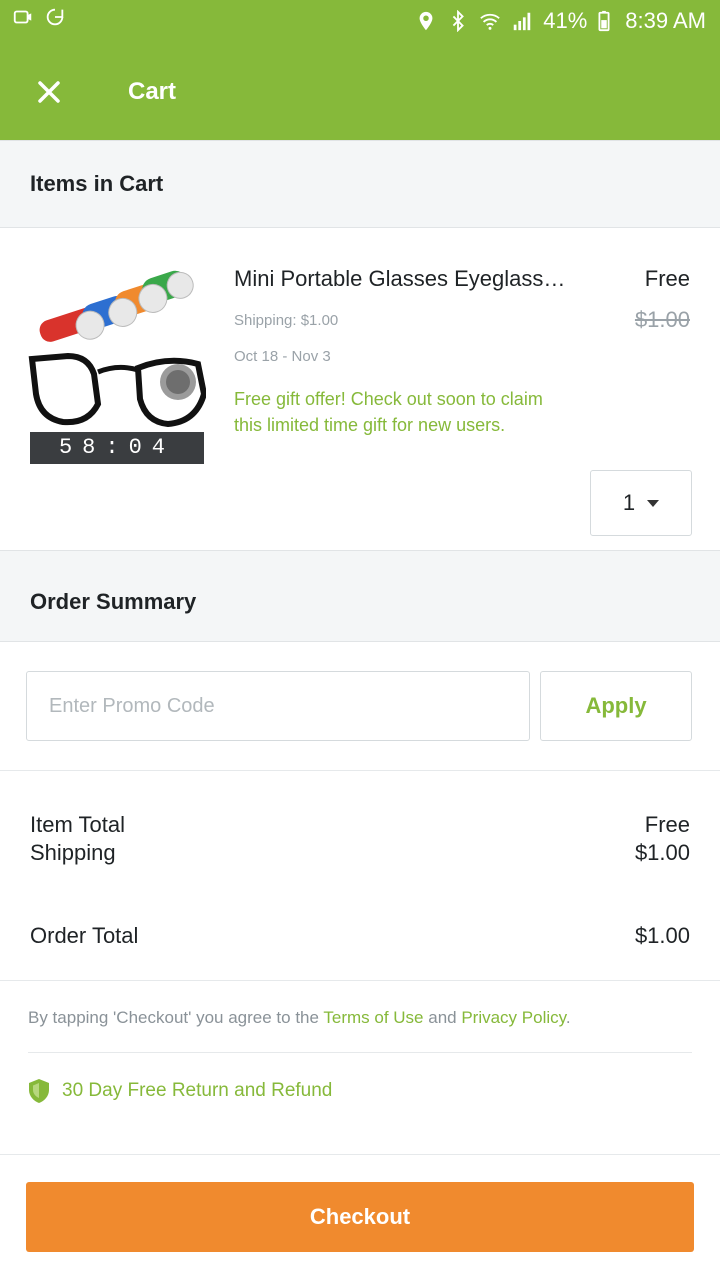  What do you see at coordinates (662, 319) in the screenshot?
I see `product-original-price: $1.00` at bounding box center [662, 319].